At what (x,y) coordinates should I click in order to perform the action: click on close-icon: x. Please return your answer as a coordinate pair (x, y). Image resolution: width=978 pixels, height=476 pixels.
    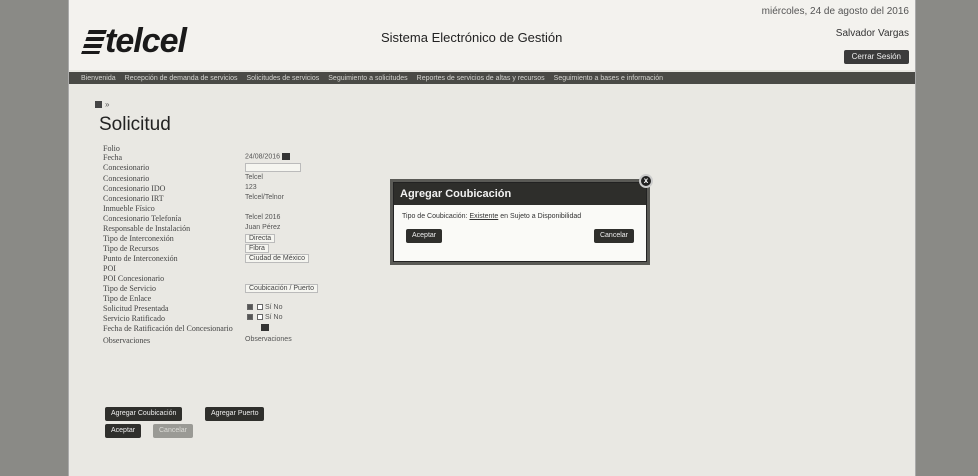
    Looking at the image, I should click on (646, 181).